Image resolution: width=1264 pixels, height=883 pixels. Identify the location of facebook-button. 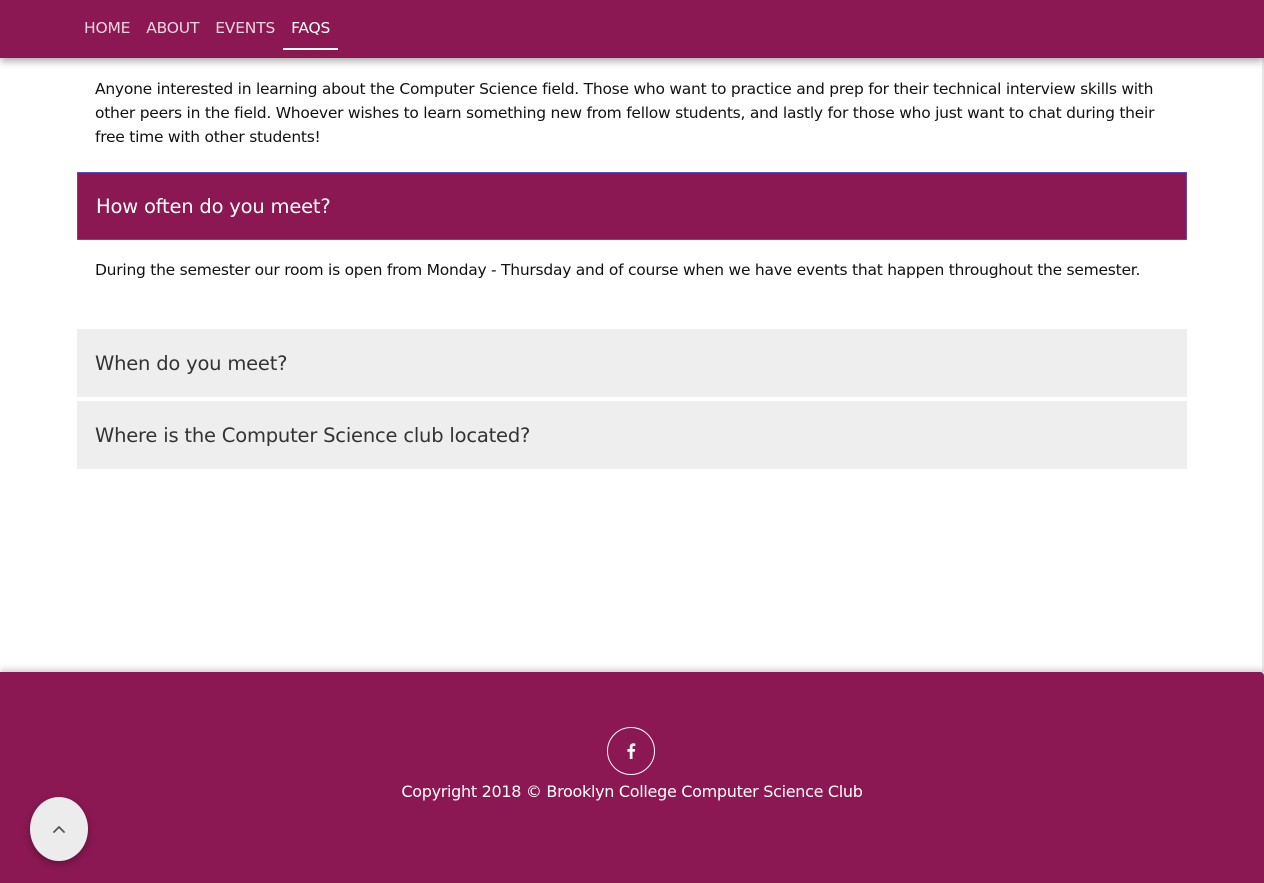
(631, 751).